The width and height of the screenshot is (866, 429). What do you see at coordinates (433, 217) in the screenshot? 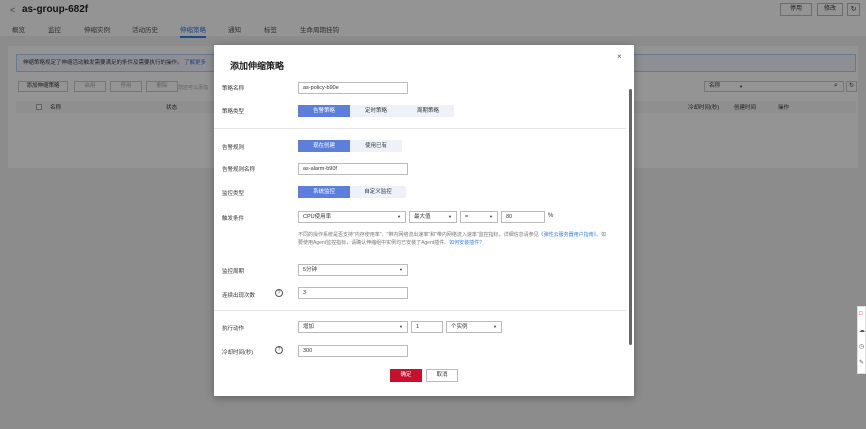
I see `trigger-aggregation-select: 最大值 ▼` at bounding box center [433, 217].